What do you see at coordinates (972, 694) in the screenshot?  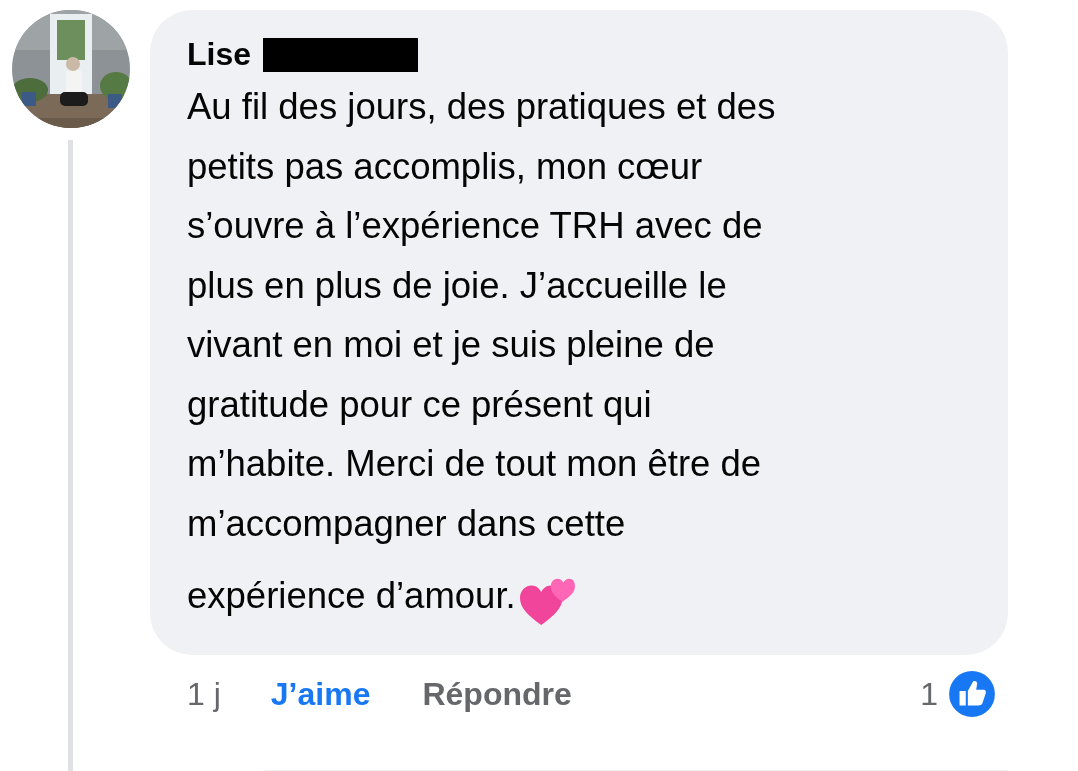 I see `thumbs-up-icon` at bounding box center [972, 694].